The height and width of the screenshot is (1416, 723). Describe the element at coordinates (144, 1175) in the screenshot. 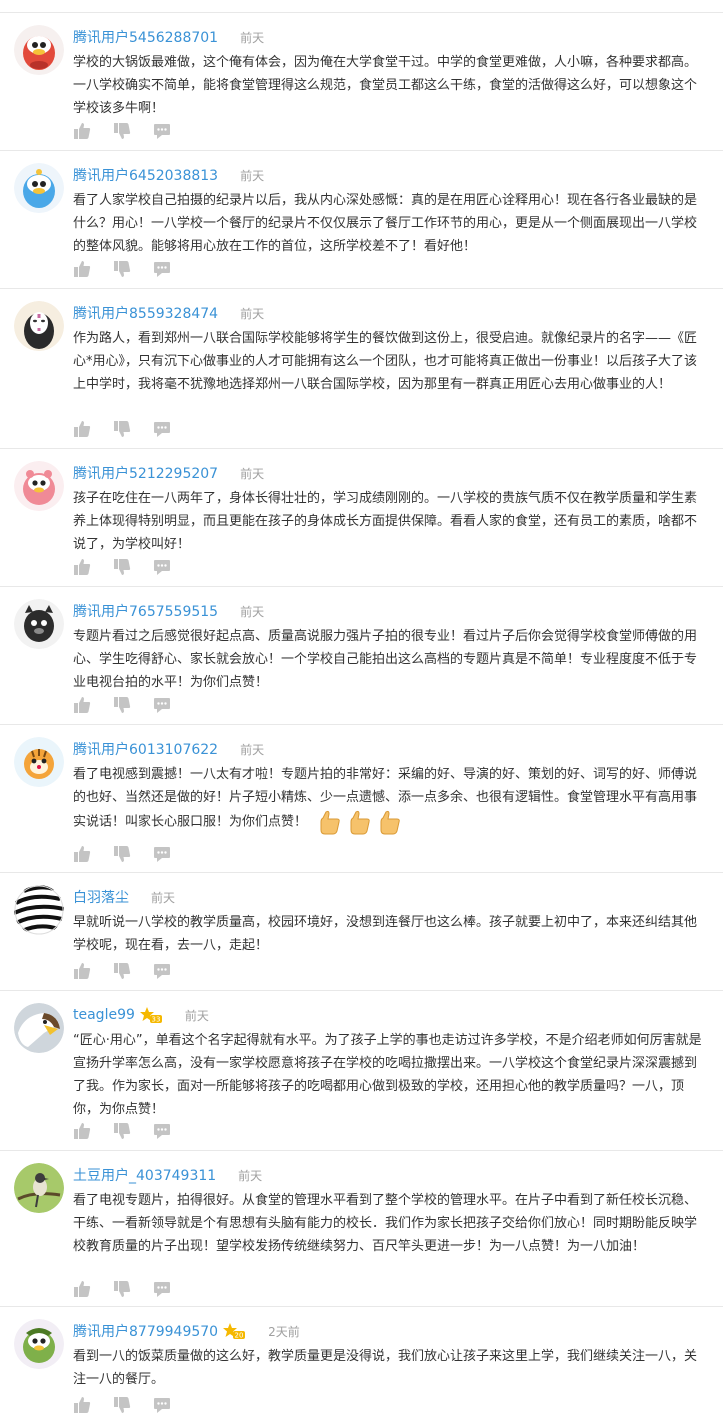

I see `username-link: 土豆用户_403749311` at that location.